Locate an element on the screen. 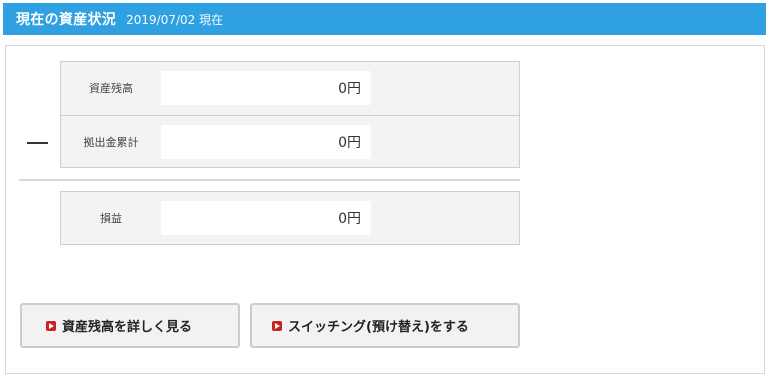 Image resolution: width=769 pixels, height=377 pixels. profit-loss-box: 損益 0円 is located at coordinates (290, 218).